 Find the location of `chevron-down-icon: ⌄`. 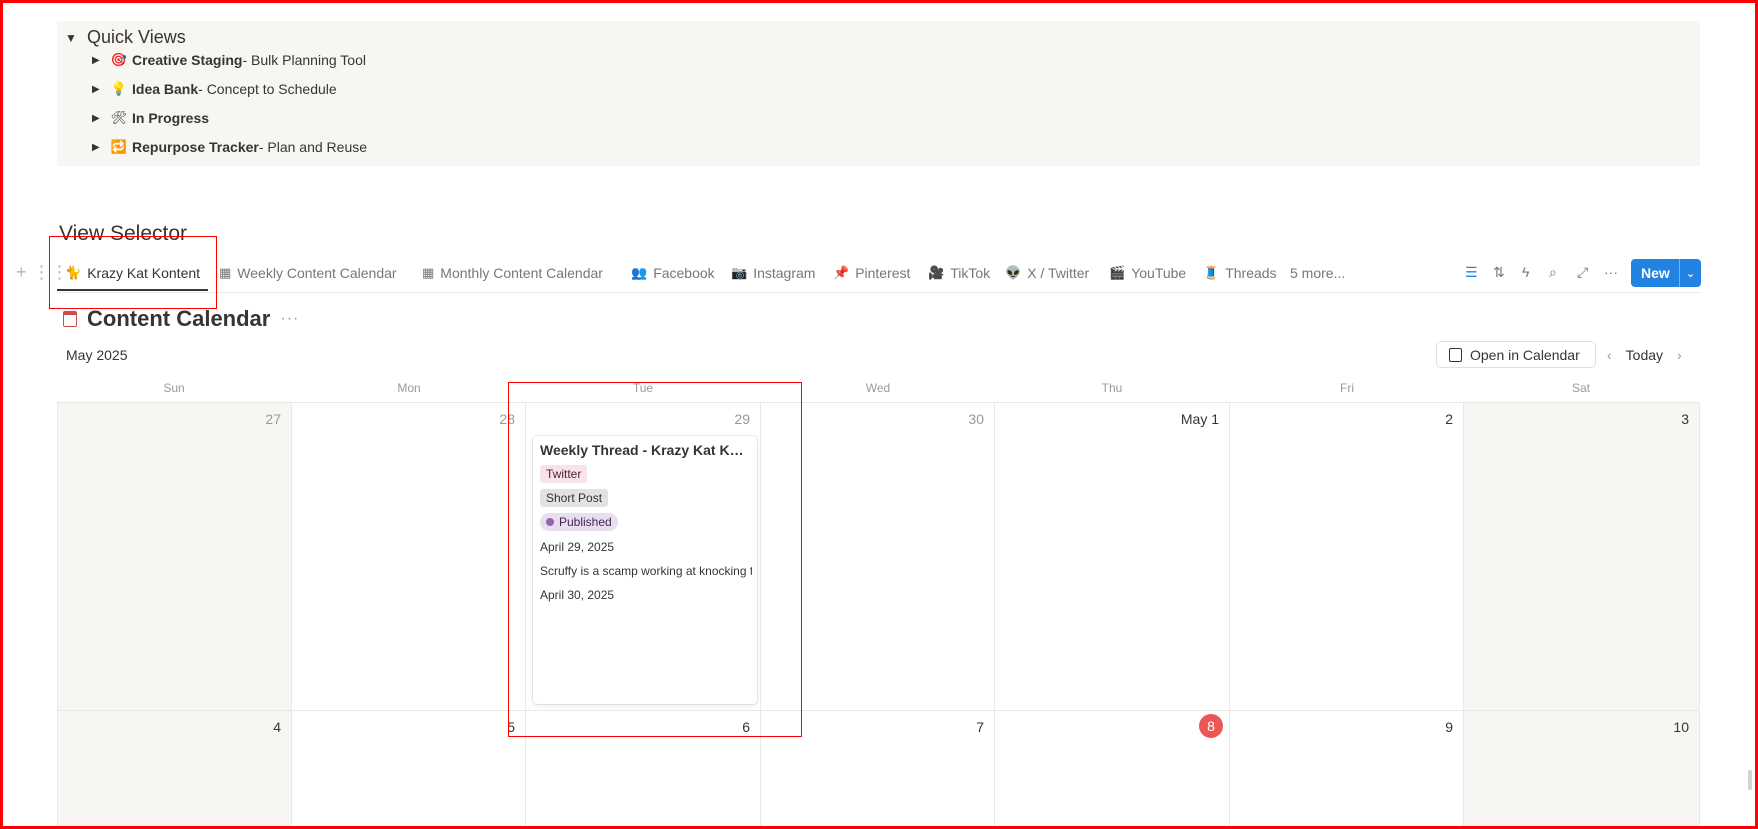

chevron-down-icon: ⌄ is located at coordinates (1690, 273).